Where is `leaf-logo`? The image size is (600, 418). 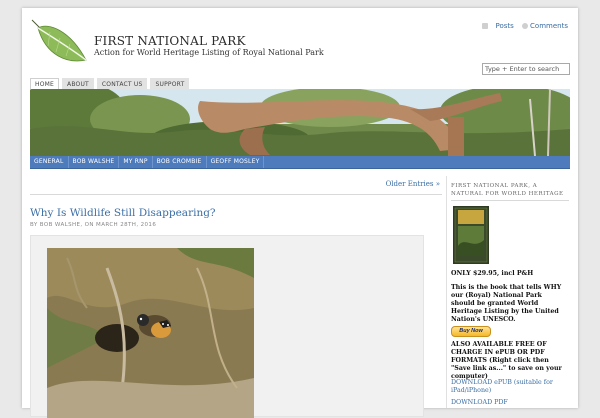
leaf-logo is located at coordinates (60, 43).